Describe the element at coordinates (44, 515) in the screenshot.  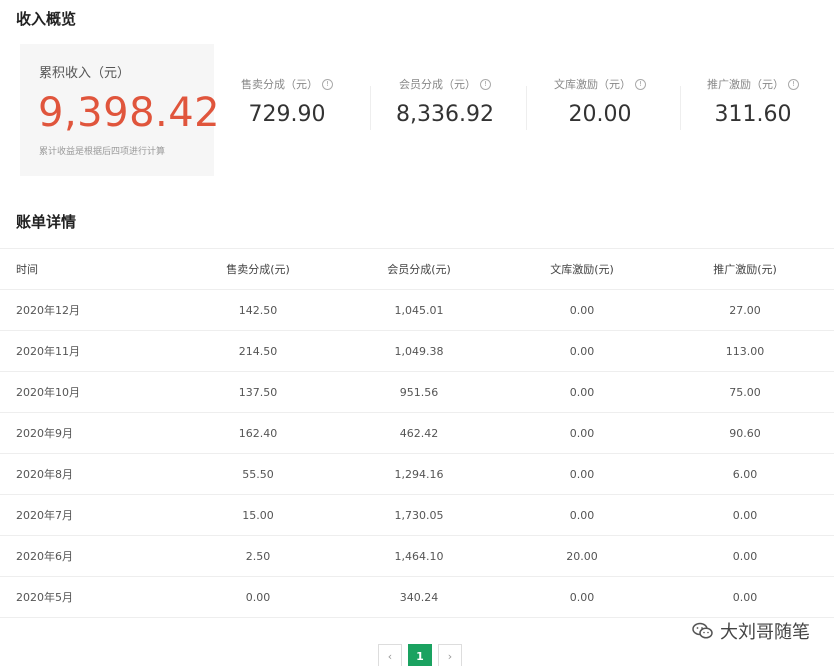
I see `cell-time: 2020年7月` at that location.